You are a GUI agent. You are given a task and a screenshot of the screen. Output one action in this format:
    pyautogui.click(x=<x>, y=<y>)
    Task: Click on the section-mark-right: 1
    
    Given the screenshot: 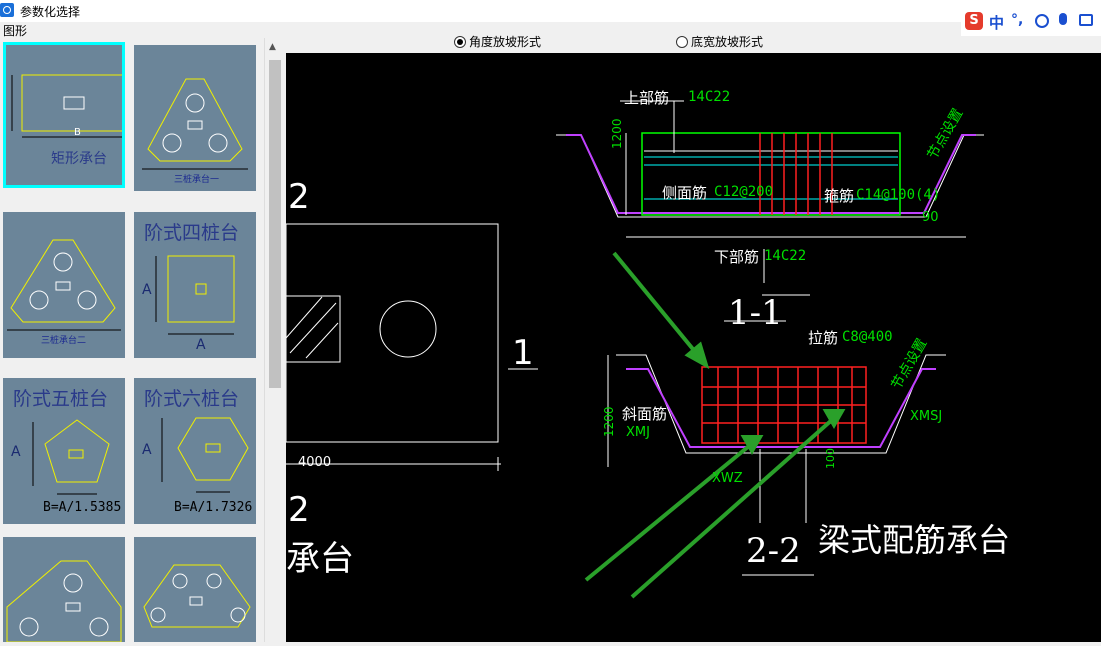 What is the action you would take?
    pyautogui.click(x=523, y=353)
    